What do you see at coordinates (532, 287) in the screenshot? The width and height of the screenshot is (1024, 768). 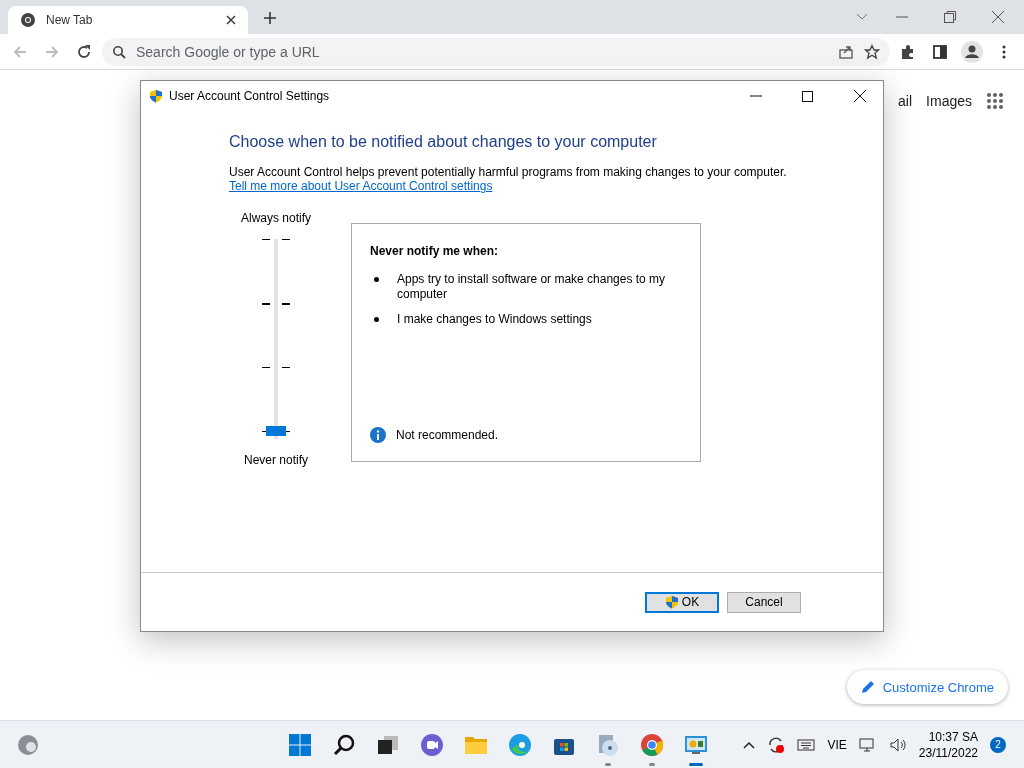 I see `bullet-text: Apps try to install software or make changes to my computer` at bounding box center [532, 287].